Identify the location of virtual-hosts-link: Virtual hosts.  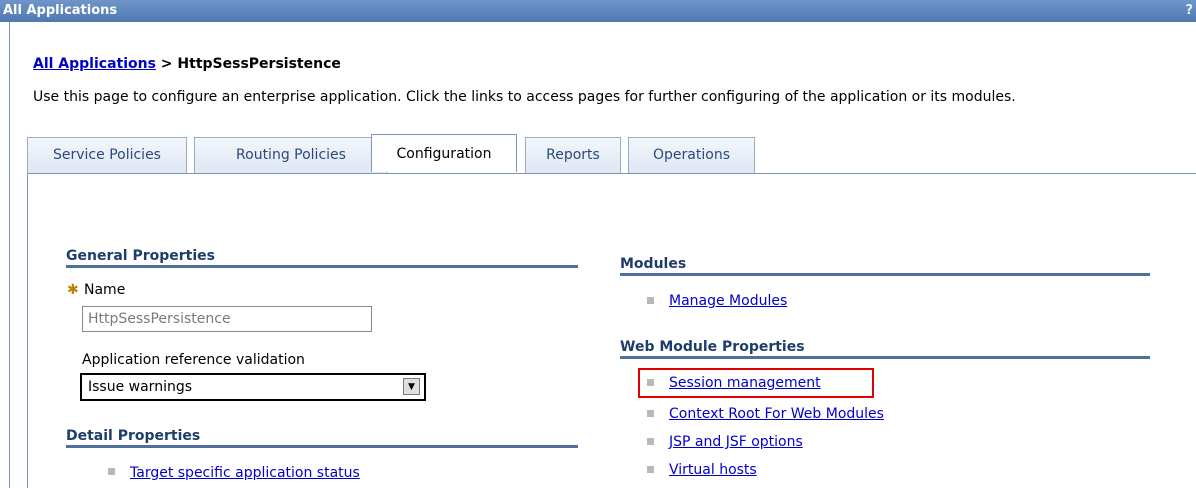
(713, 470).